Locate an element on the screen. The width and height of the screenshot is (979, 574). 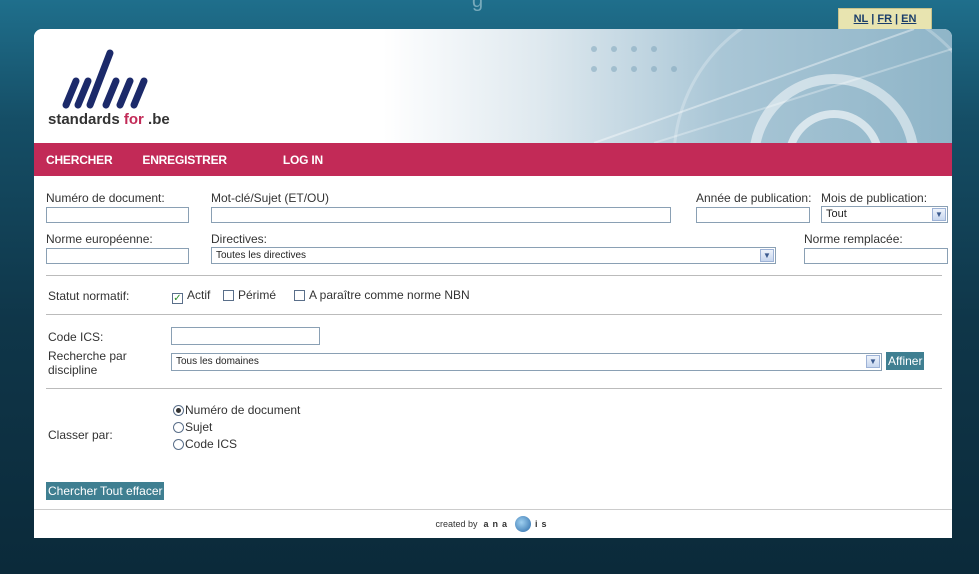
sort-option-document-label: Numéro de document is located at coordinates (243, 410).